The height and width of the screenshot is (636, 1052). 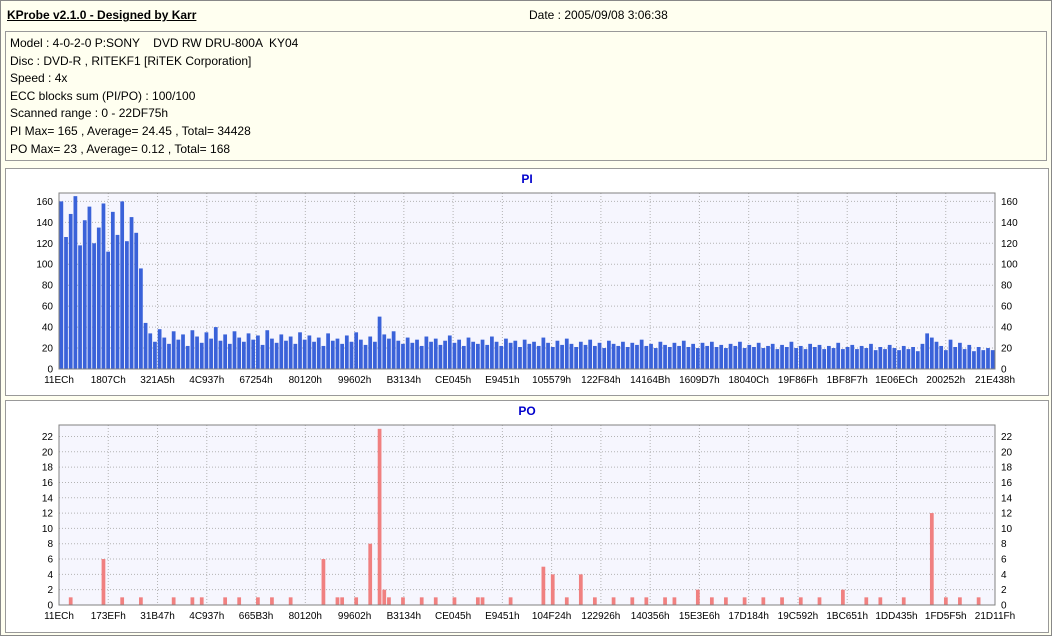 What do you see at coordinates (847, 380) in the screenshot?
I see `svg-text: 1BF8F7h` at bounding box center [847, 380].